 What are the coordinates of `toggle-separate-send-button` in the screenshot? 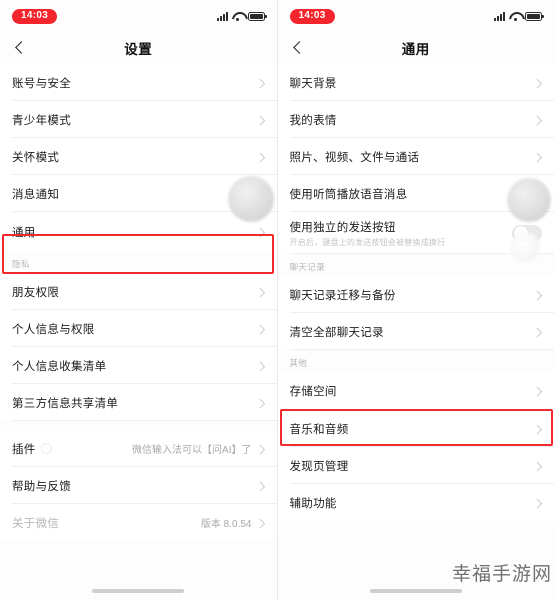 It's located at (527, 233).